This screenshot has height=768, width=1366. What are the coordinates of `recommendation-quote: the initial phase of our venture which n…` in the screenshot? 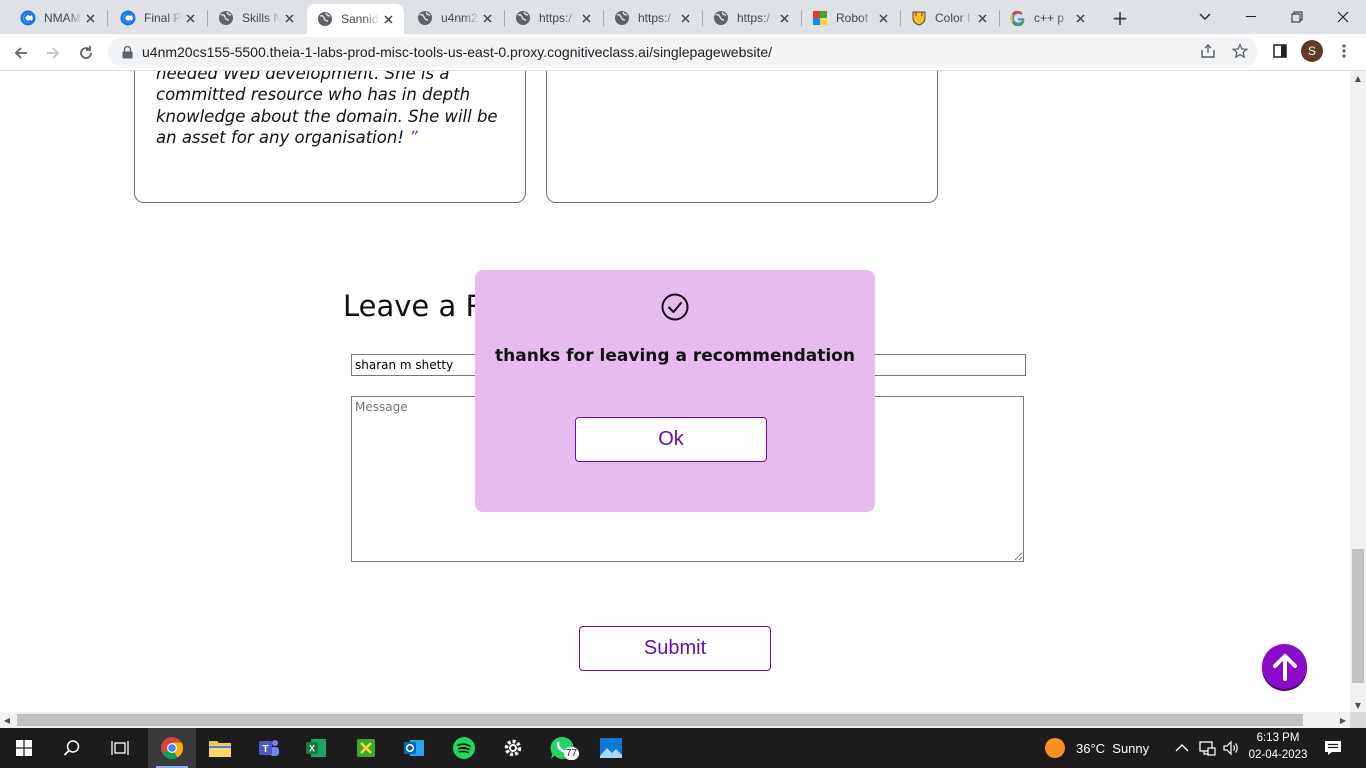 It's located at (327, 109).